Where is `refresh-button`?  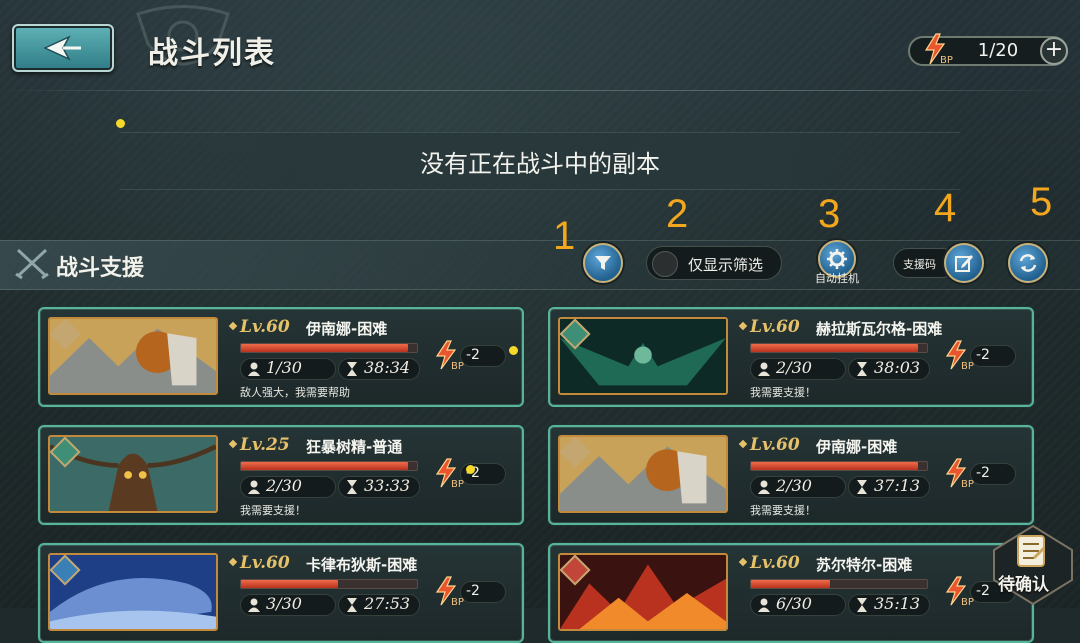
refresh-button is located at coordinates (1028, 263).